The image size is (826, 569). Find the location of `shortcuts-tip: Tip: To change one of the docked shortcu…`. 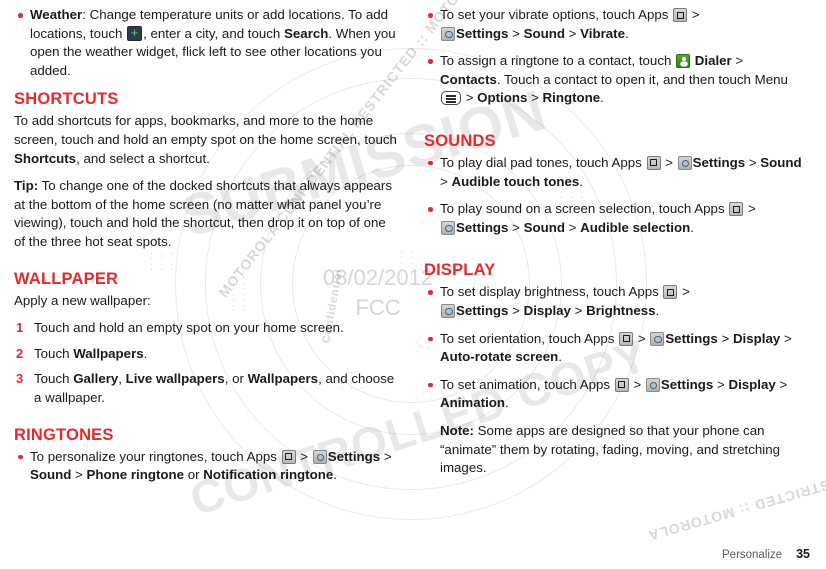

shortcuts-tip: Tip: To change one of the docked shortcu… is located at coordinates (206, 214).